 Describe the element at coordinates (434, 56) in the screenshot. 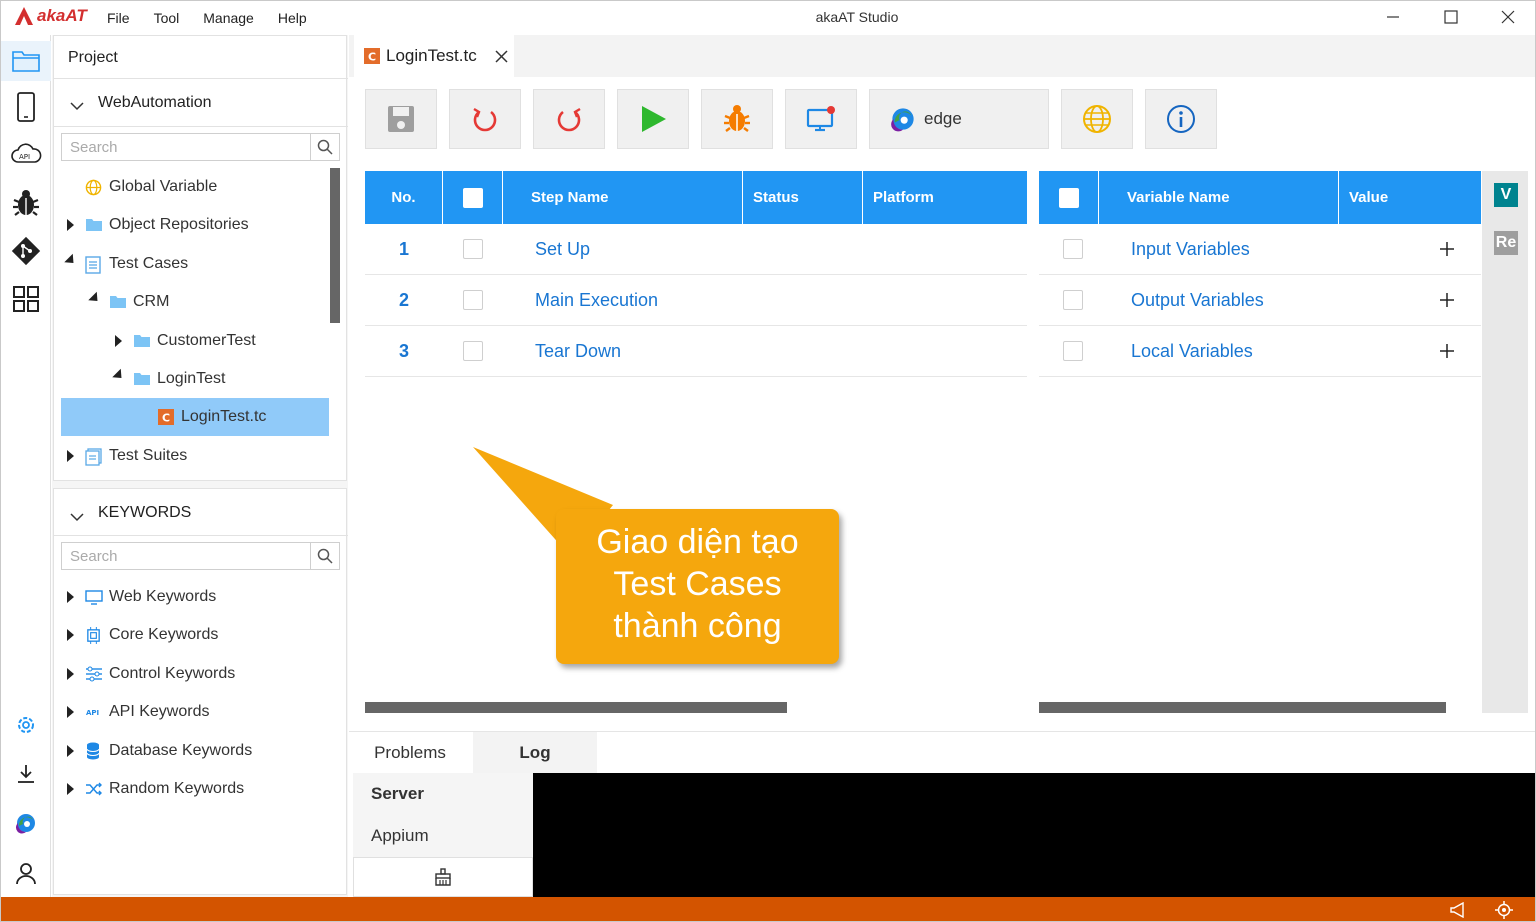

I see `tab-logintest-tc: C LoginTest.tc` at that location.